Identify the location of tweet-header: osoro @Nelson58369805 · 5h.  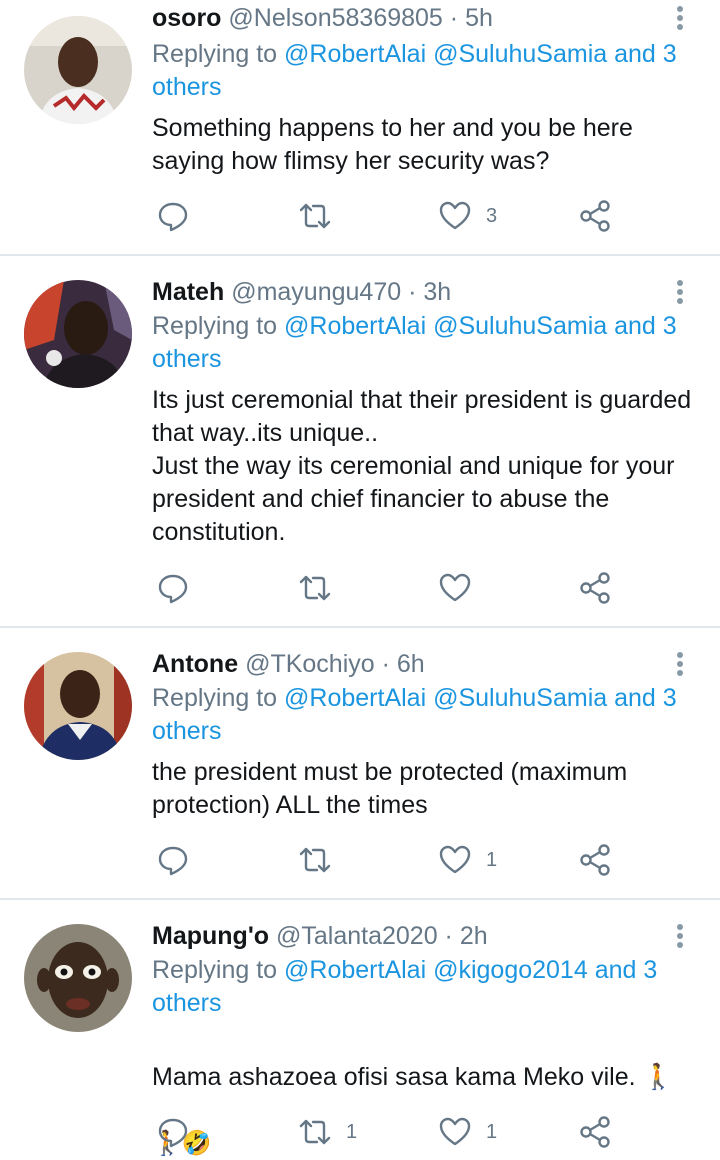
(322, 18).